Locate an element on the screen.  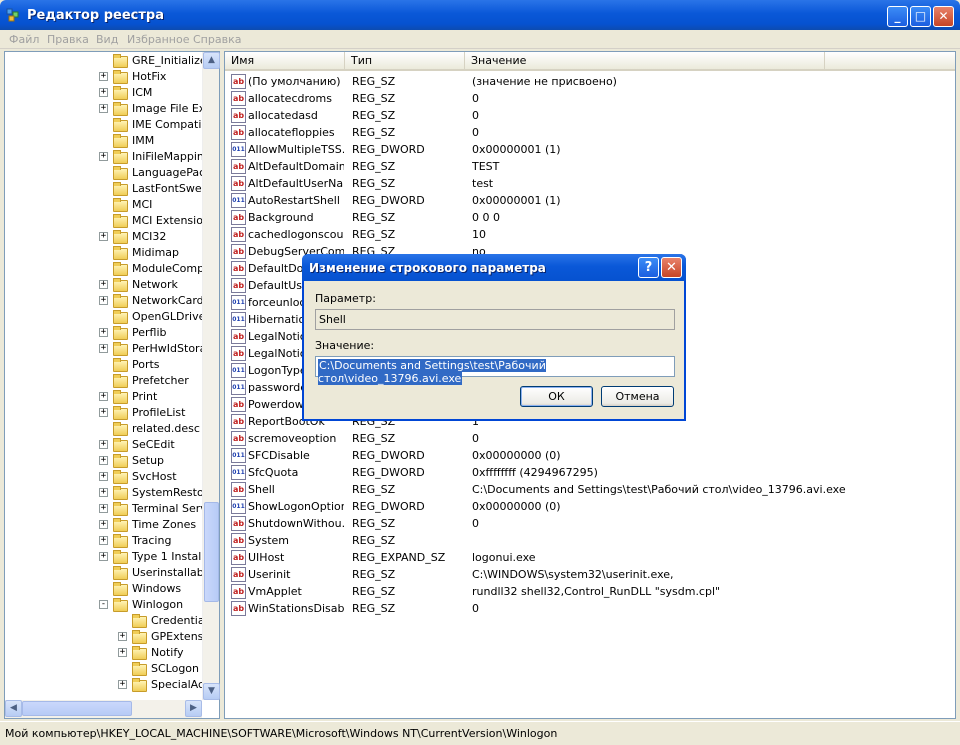
menu-edit: Правка is located at coordinates (68, 39).